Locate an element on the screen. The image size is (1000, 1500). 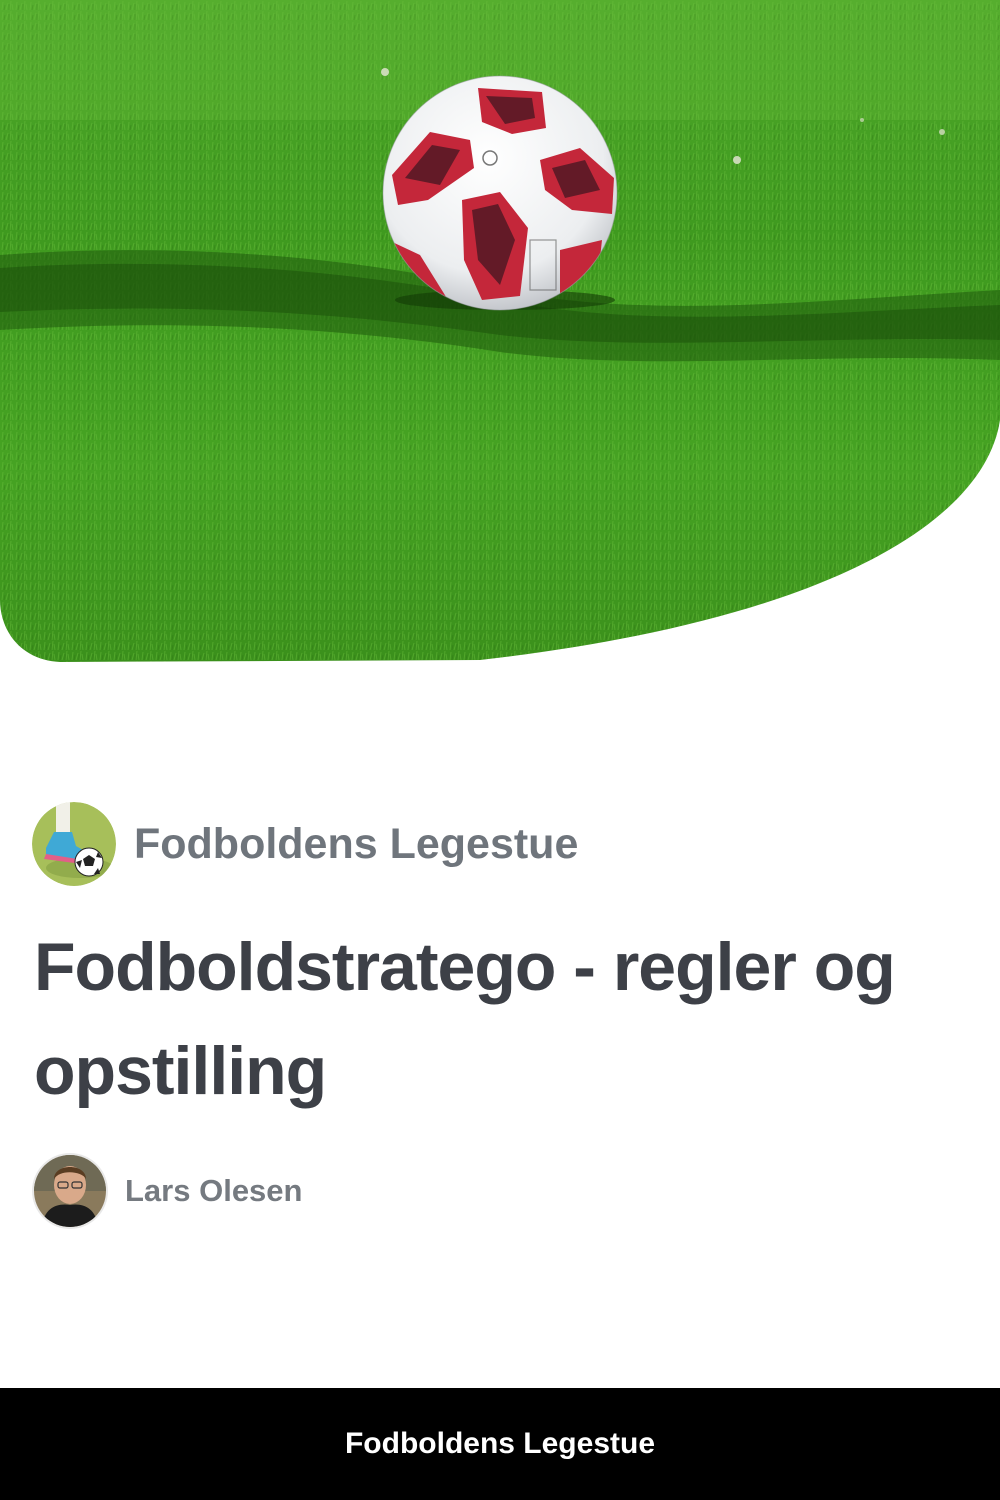
author-byline: Lars Olesen is located at coordinates (168, 1191).